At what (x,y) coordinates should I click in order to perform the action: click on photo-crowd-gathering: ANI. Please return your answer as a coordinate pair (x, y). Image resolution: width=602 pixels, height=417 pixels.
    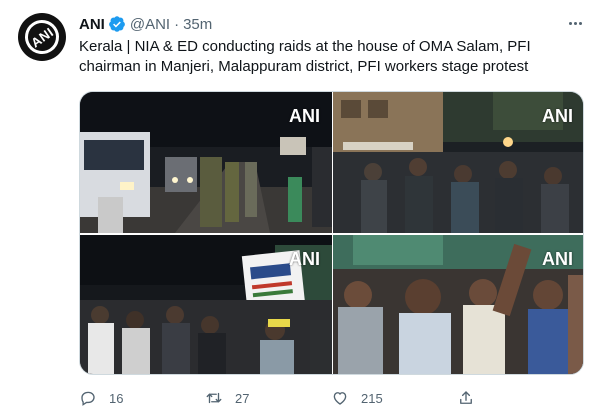
    Looking at the image, I should click on (458, 162).